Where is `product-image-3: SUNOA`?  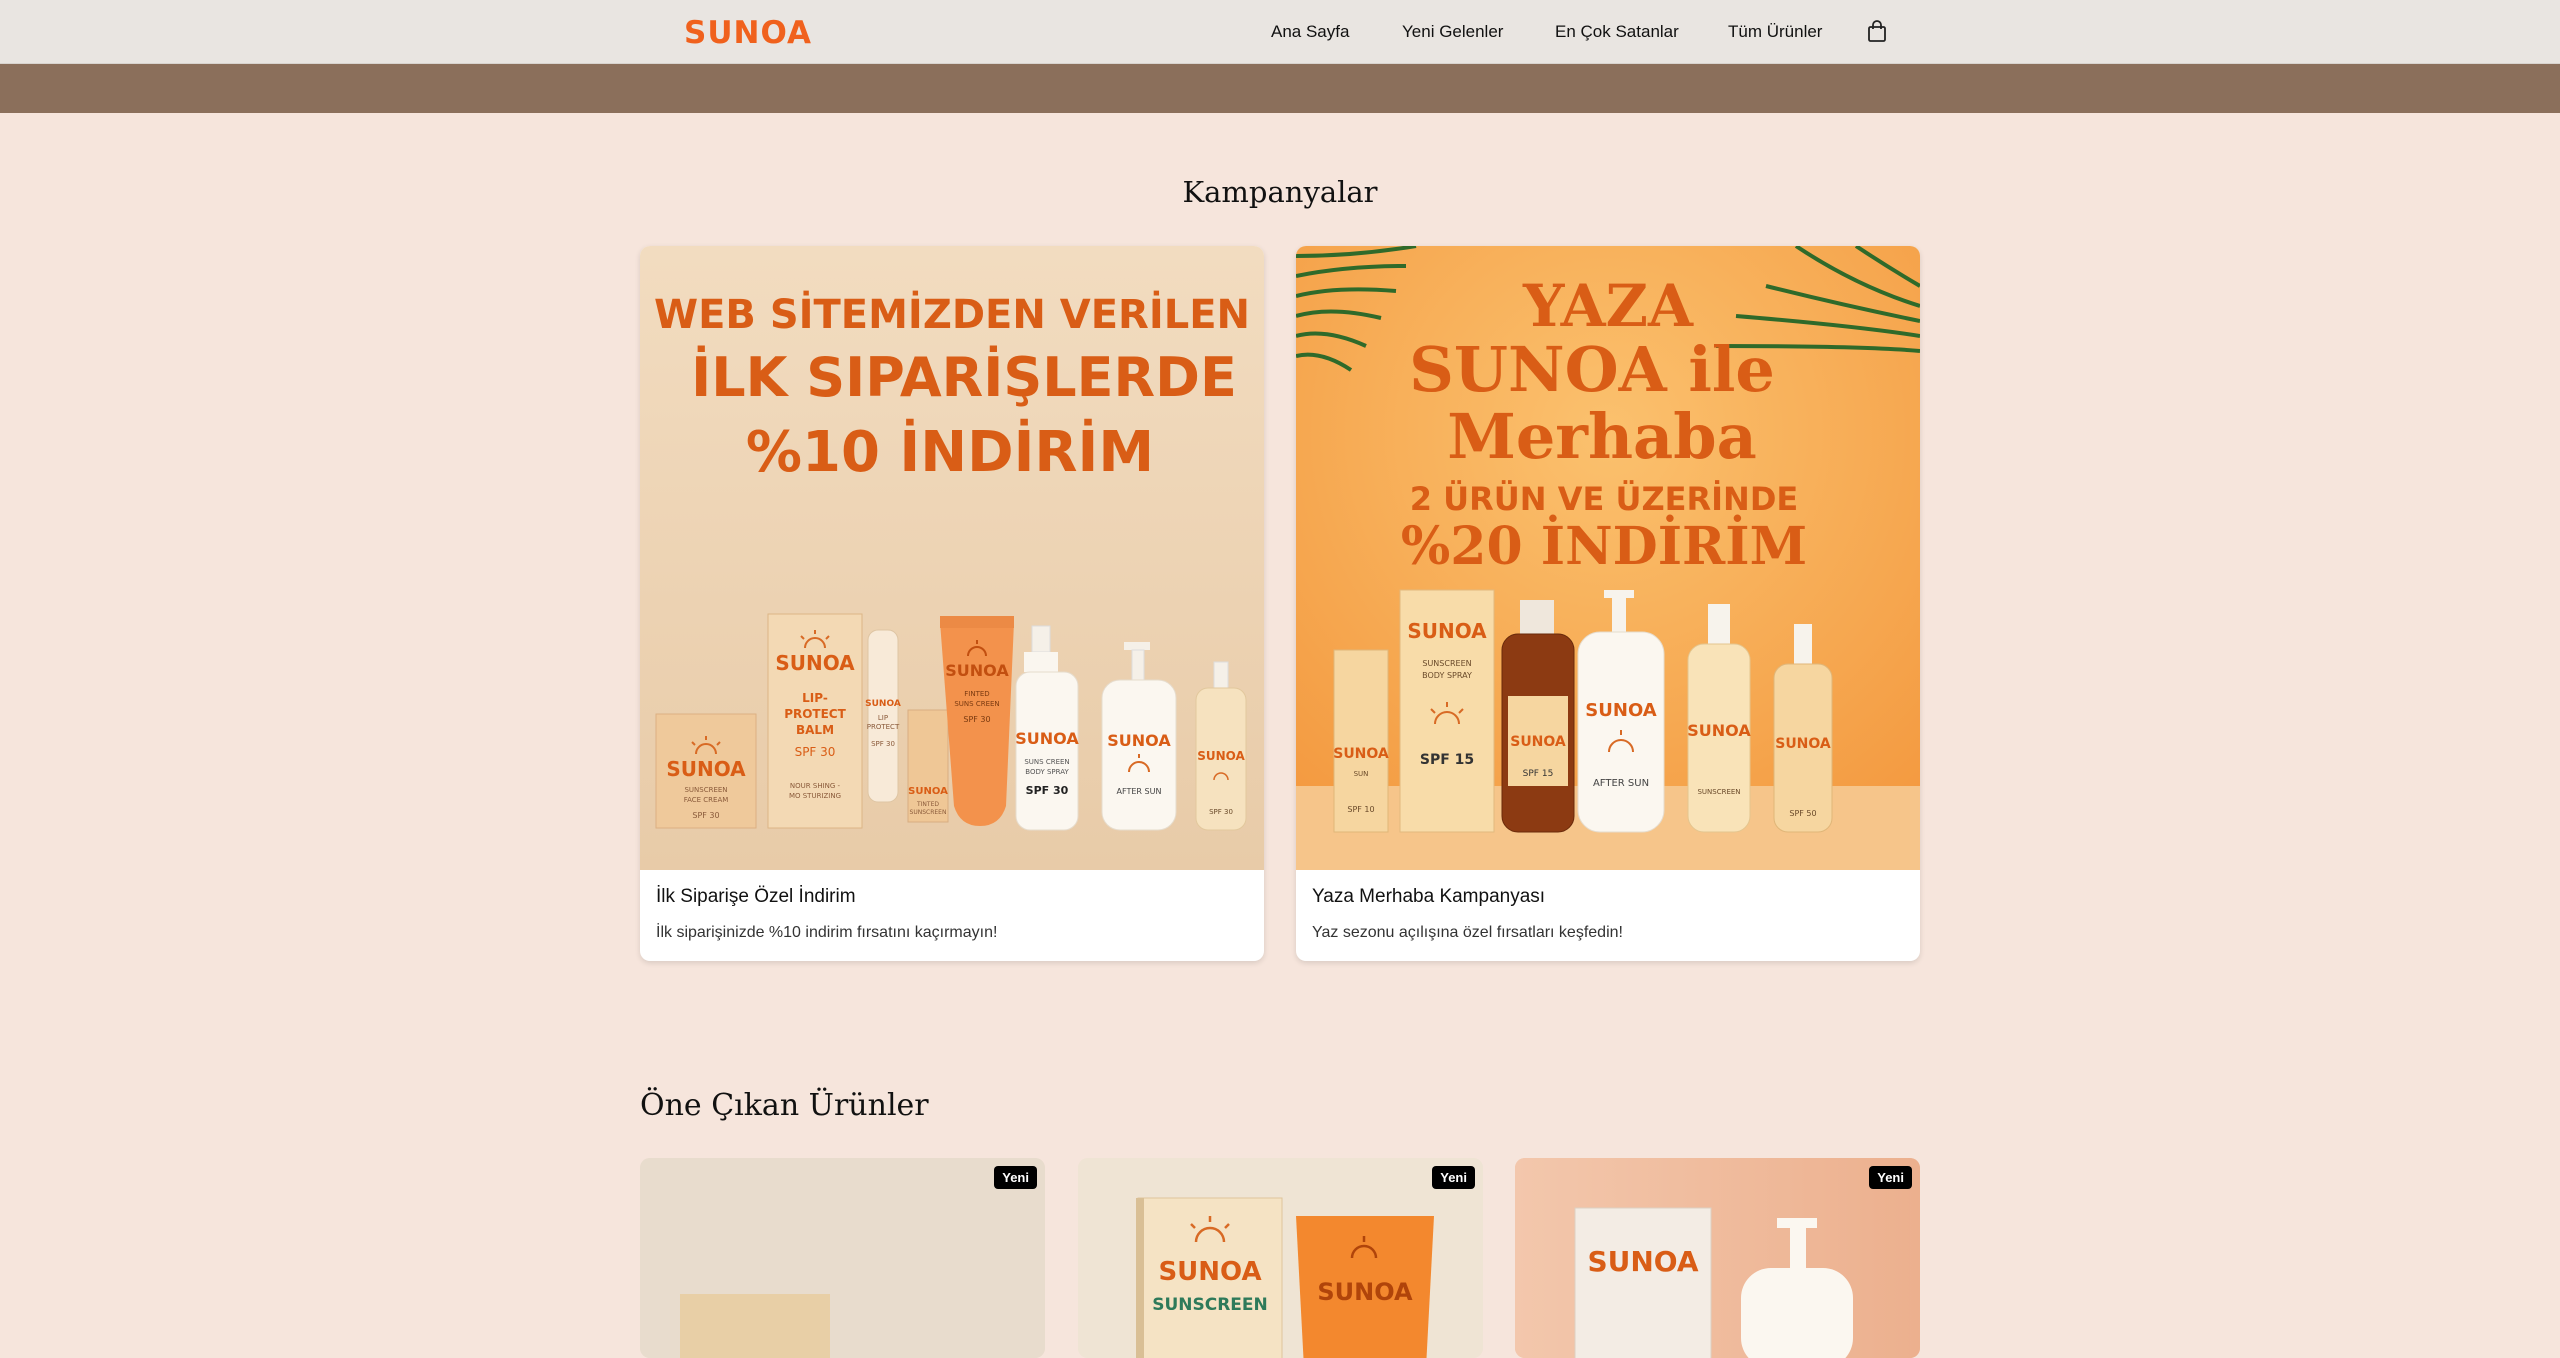 product-image-3: SUNOA is located at coordinates (1717, 1258).